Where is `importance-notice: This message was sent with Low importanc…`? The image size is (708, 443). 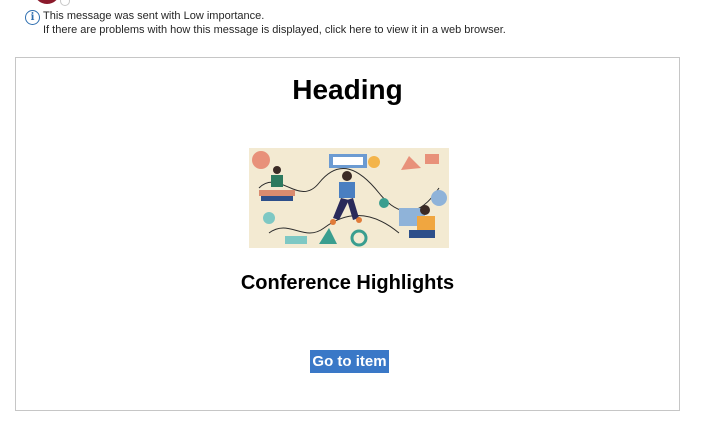
importance-notice: This message was sent with Low importanc… is located at coordinates (154, 16).